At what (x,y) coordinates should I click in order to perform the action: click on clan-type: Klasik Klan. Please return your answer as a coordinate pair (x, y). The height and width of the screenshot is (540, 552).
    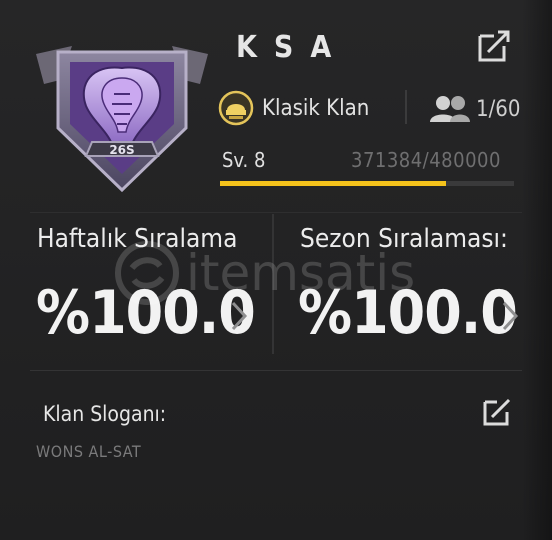
    Looking at the image, I should click on (293, 108).